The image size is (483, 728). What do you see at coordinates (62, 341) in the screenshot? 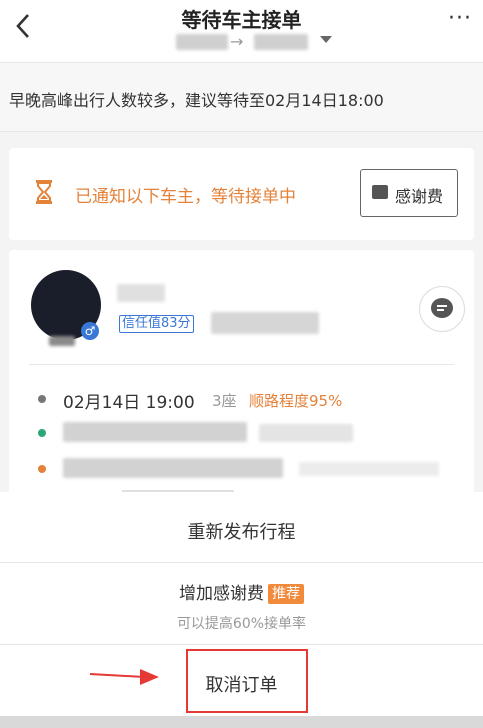
I see `avatar-caption-redacted` at bounding box center [62, 341].